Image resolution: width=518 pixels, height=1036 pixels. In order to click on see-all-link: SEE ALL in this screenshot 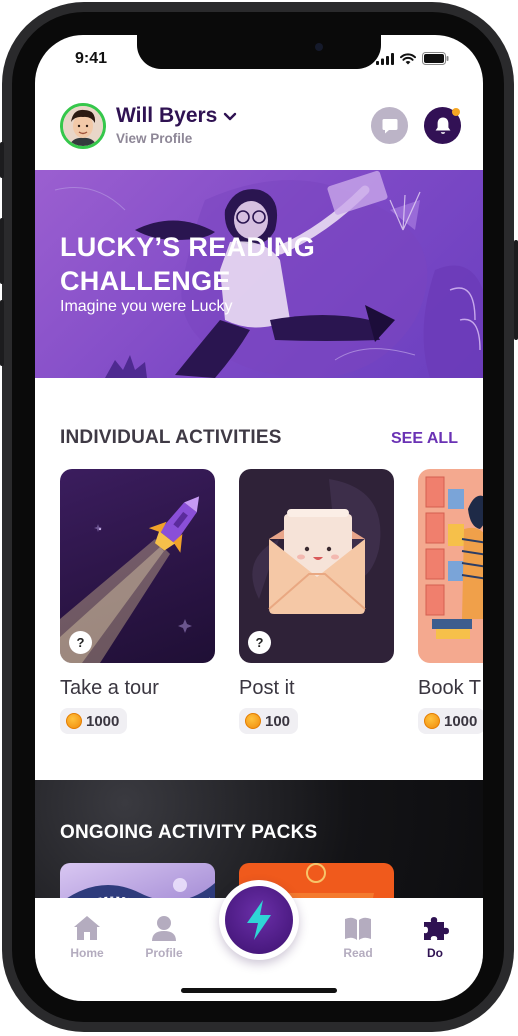, I will do `click(424, 439)`.